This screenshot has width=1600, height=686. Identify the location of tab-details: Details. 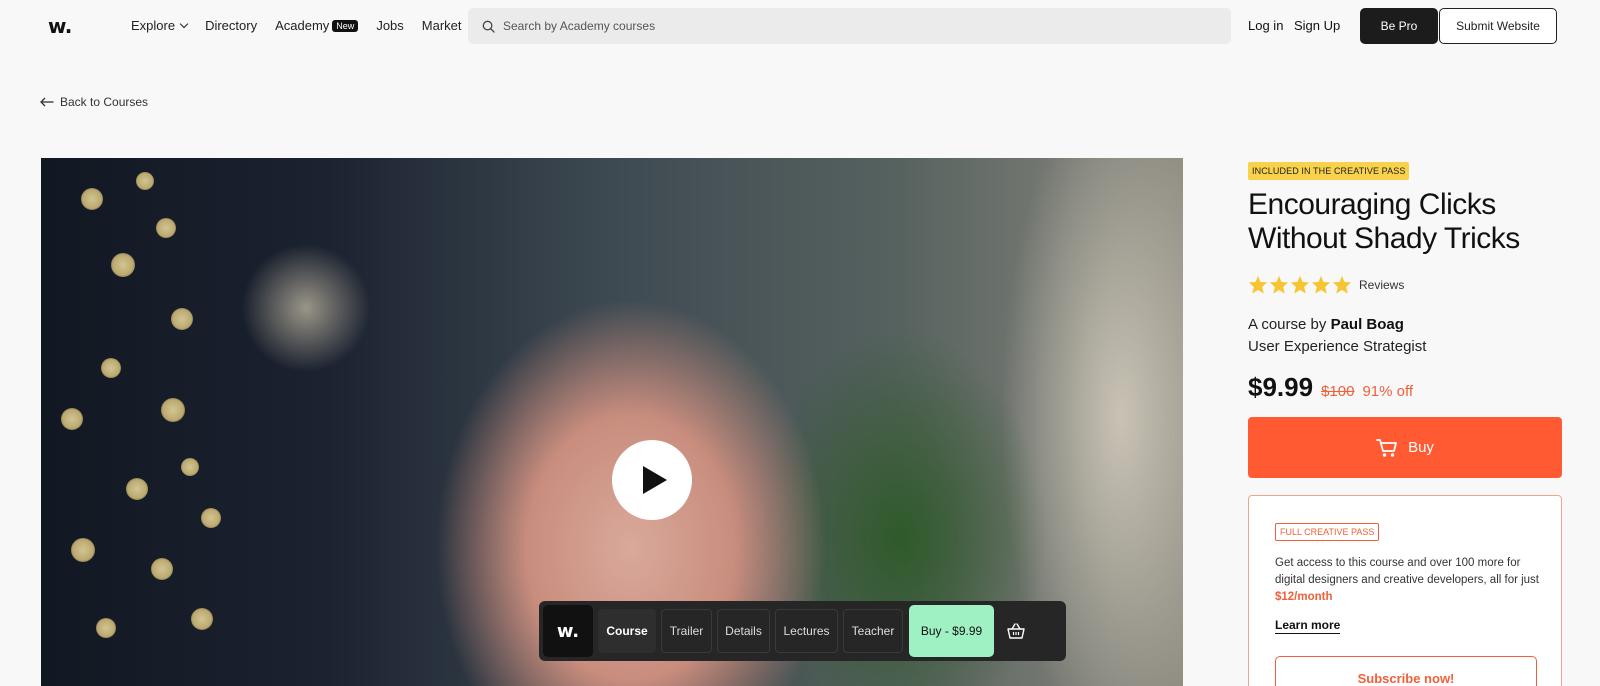
(743, 631).